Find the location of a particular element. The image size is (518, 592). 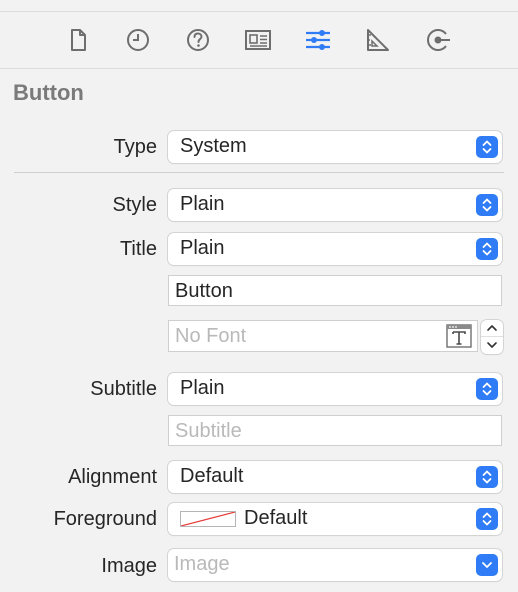

color-swatch is located at coordinates (208, 519).